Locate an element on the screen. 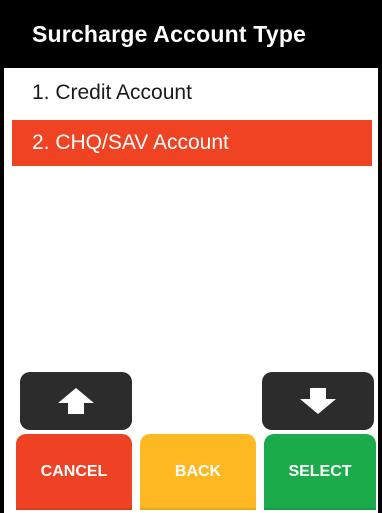  select-button: SELECT is located at coordinates (320, 472).